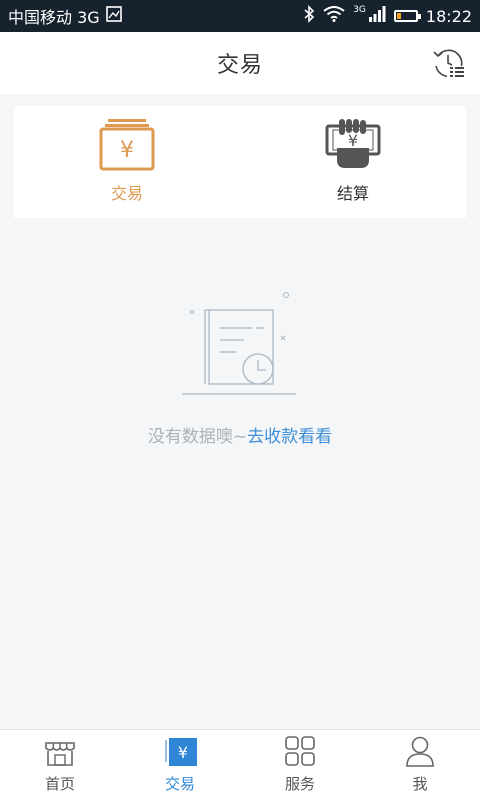  Describe the element at coordinates (126, 193) in the screenshot. I see `tab-label: 交易` at that location.